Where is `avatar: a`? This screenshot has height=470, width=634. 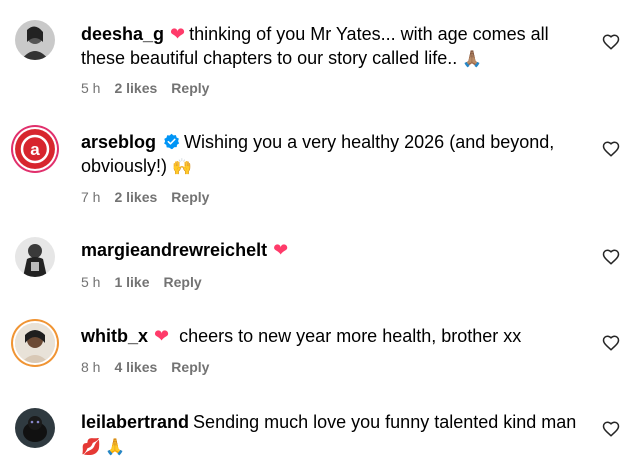
avatar: a is located at coordinates (35, 149).